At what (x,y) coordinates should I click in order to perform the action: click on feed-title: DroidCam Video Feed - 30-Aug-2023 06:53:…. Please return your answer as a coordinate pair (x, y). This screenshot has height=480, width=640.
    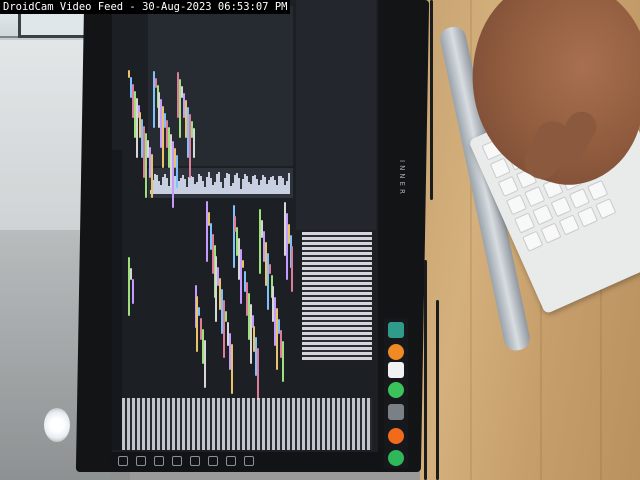
    Looking at the image, I should click on (145, 7).